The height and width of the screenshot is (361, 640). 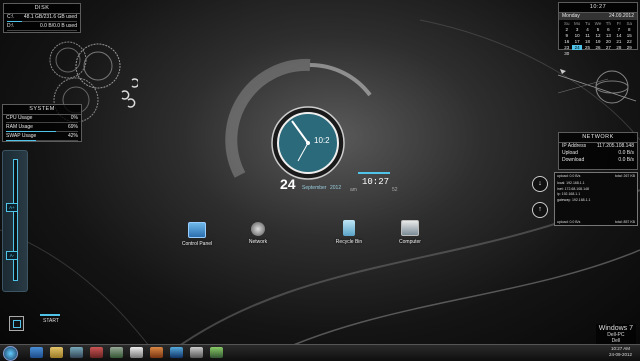 What do you see at coordinates (598, 8) in the screenshot?
I see `calendar-time: 10:27` at bounding box center [598, 8].